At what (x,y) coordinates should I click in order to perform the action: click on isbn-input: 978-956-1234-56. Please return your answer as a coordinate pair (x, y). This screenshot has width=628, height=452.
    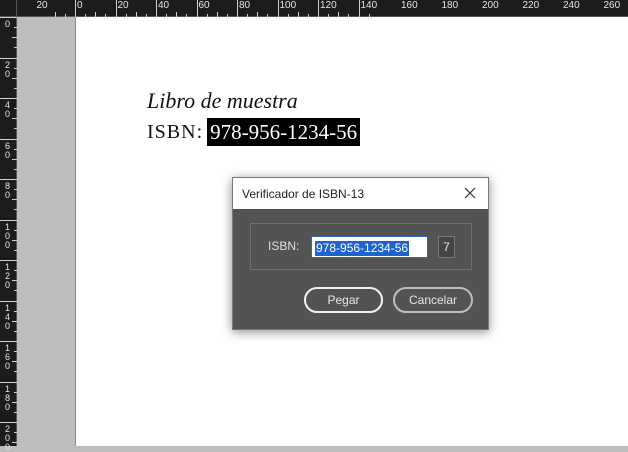
    Looking at the image, I should click on (369, 247).